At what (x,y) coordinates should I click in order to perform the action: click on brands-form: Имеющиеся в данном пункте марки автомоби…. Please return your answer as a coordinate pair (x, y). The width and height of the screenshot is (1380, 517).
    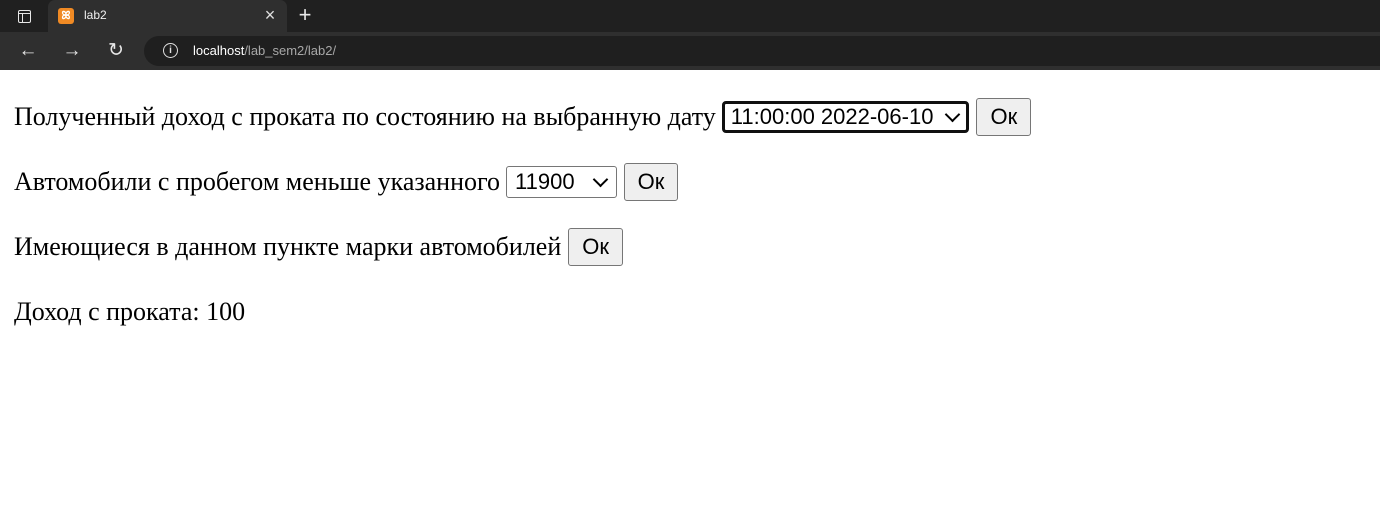
    Looking at the image, I should click on (697, 247).